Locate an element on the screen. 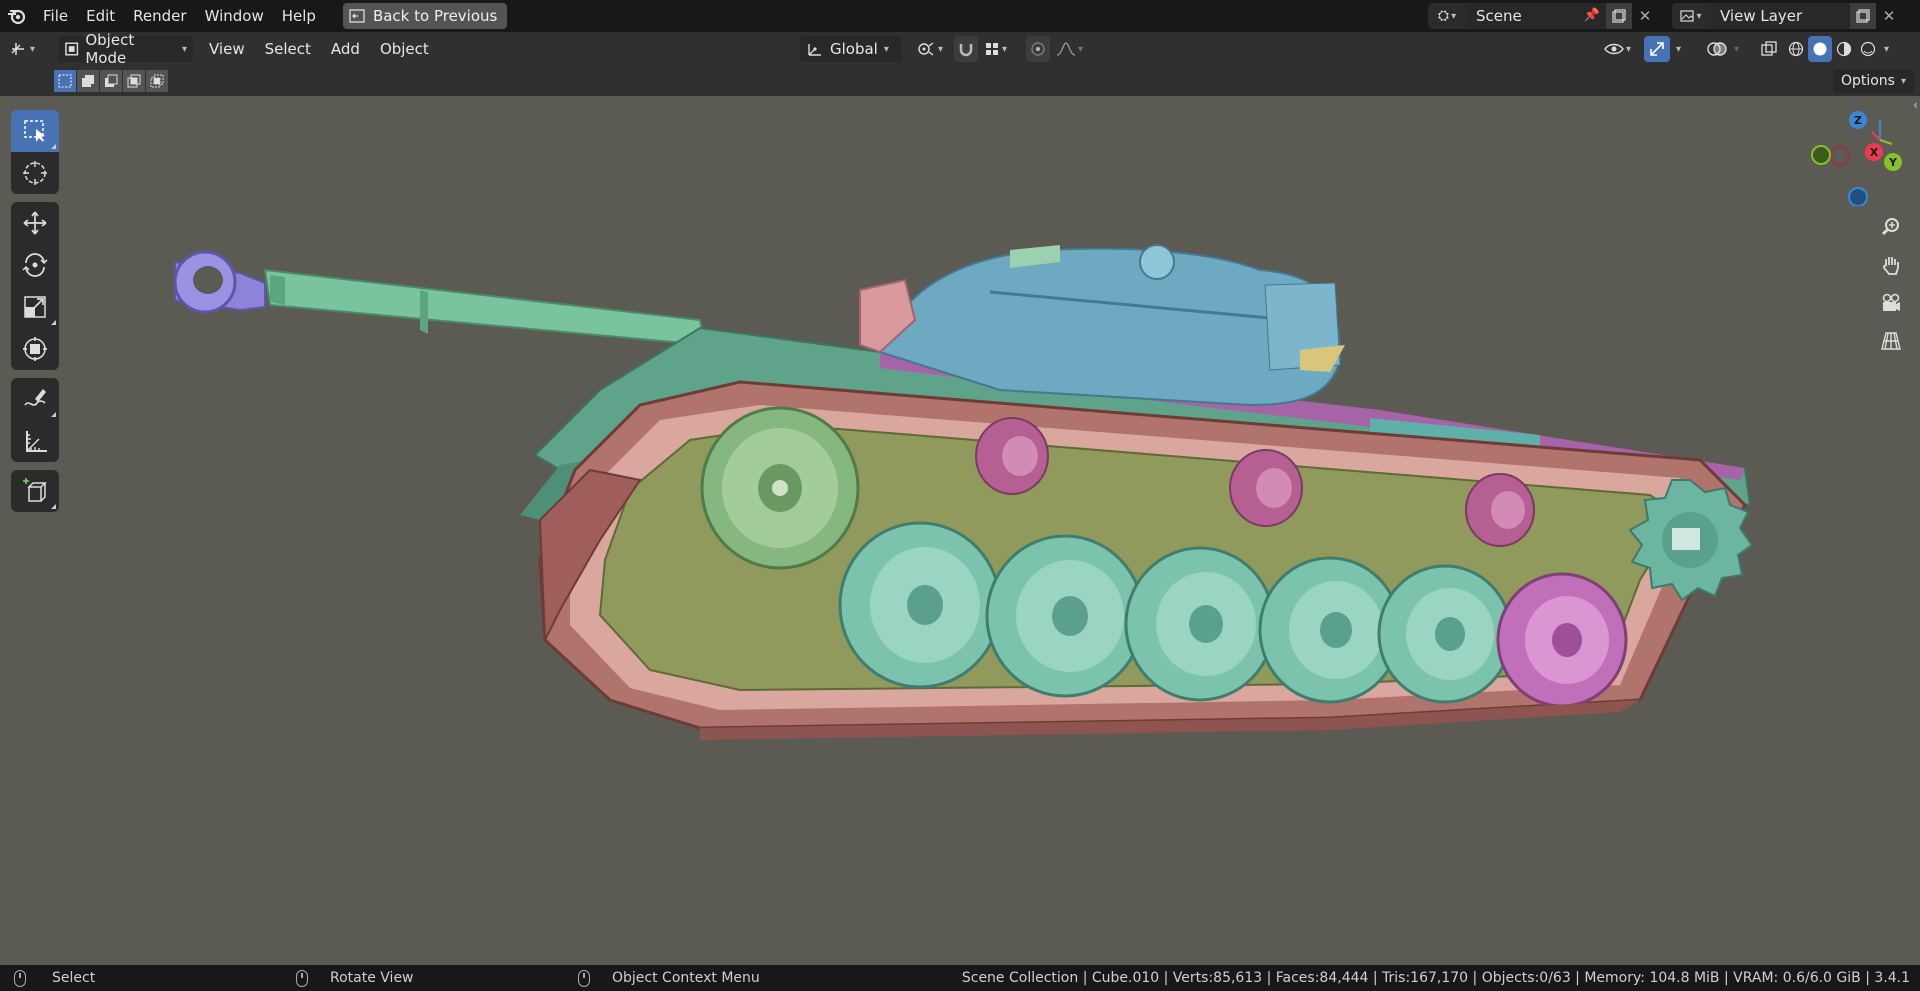  transform-icon is located at coordinates (35, 349).